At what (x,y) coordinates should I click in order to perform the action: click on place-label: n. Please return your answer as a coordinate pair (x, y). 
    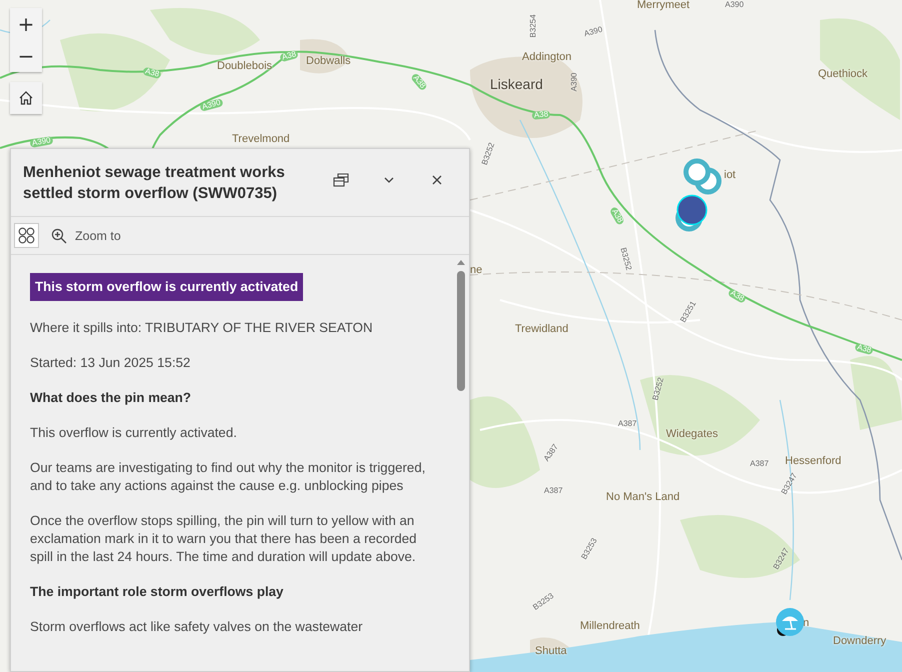
    Looking at the image, I should click on (806, 623).